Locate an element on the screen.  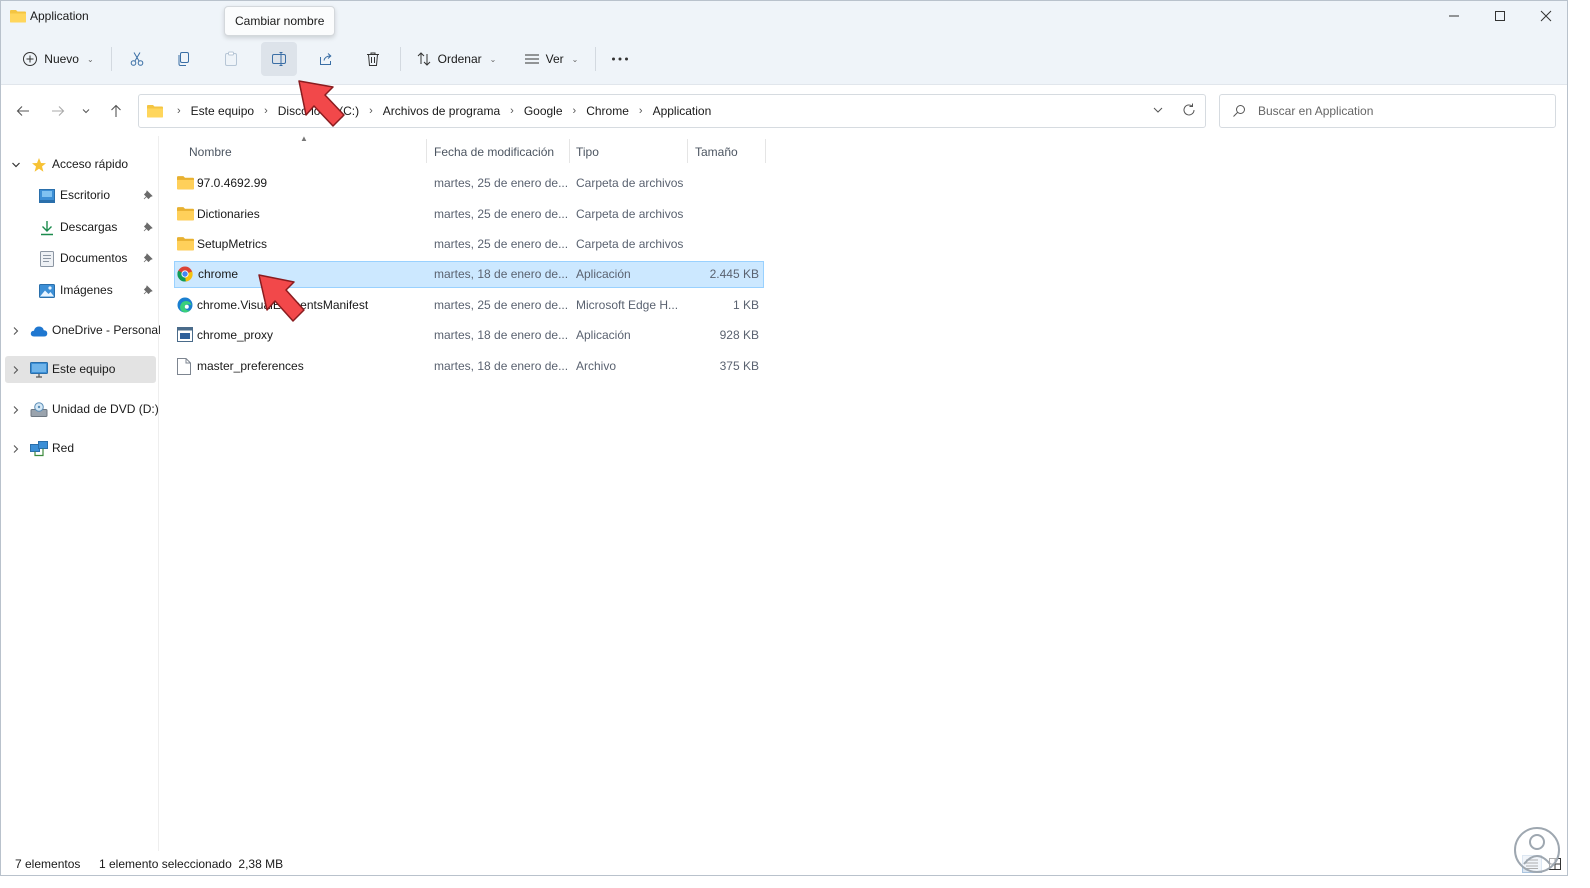
maximize-button is located at coordinates (1500, 16).